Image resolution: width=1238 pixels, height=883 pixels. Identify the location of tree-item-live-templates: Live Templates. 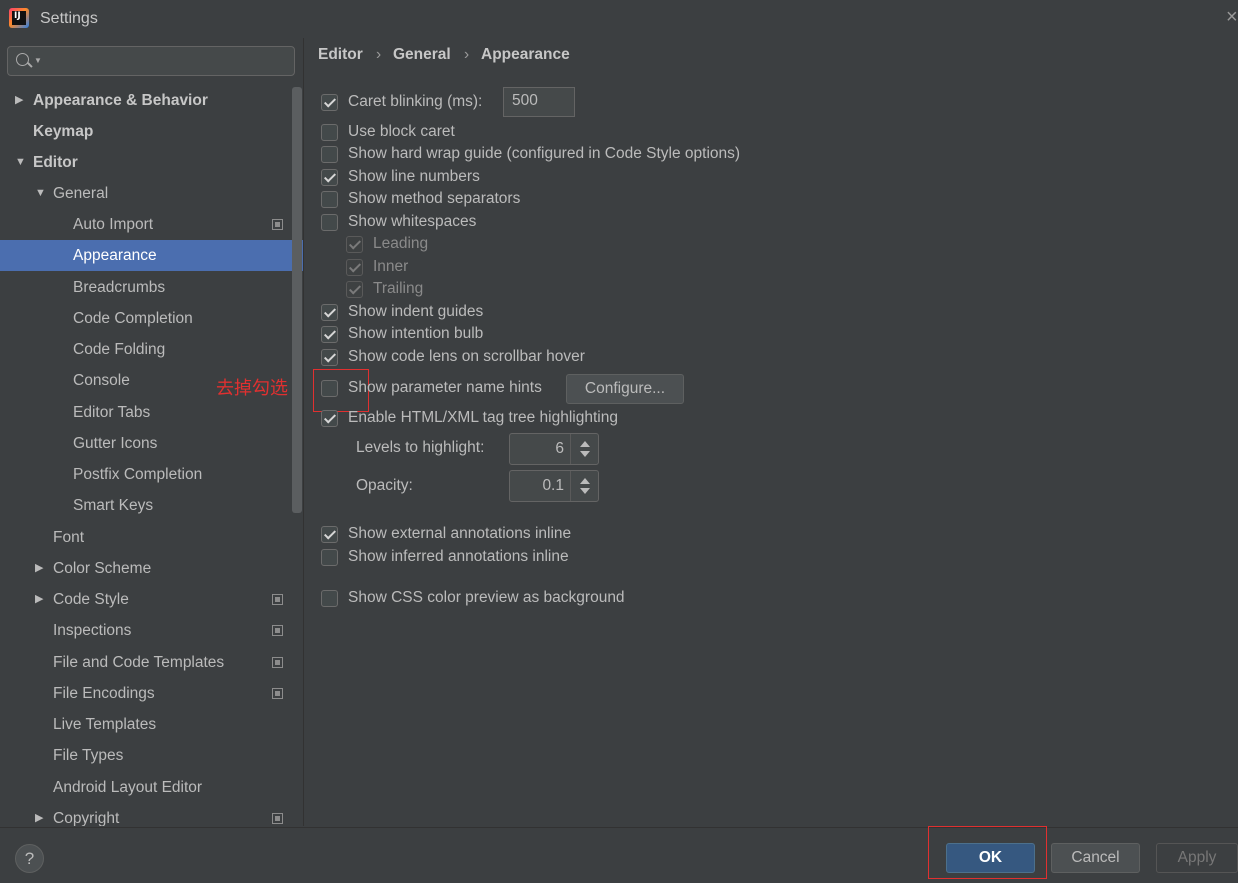
(151, 724).